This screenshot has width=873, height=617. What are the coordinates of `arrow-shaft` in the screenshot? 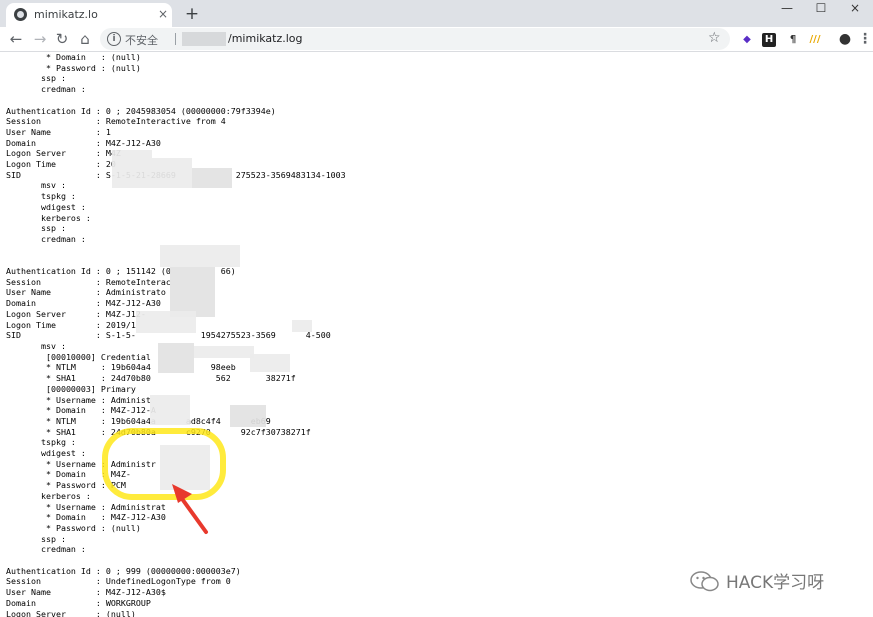 It's located at (193, 514).